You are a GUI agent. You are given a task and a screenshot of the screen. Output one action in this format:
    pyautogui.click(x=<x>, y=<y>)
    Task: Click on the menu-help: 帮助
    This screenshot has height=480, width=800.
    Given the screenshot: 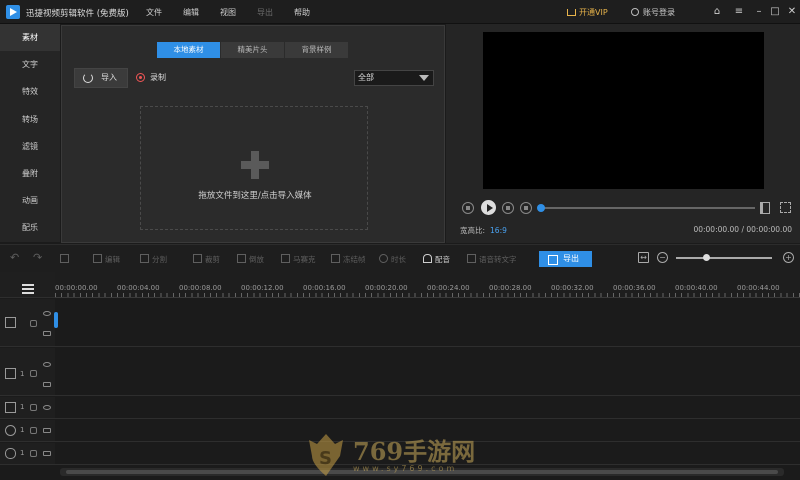 What is the action you would take?
    pyautogui.click(x=312, y=12)
    